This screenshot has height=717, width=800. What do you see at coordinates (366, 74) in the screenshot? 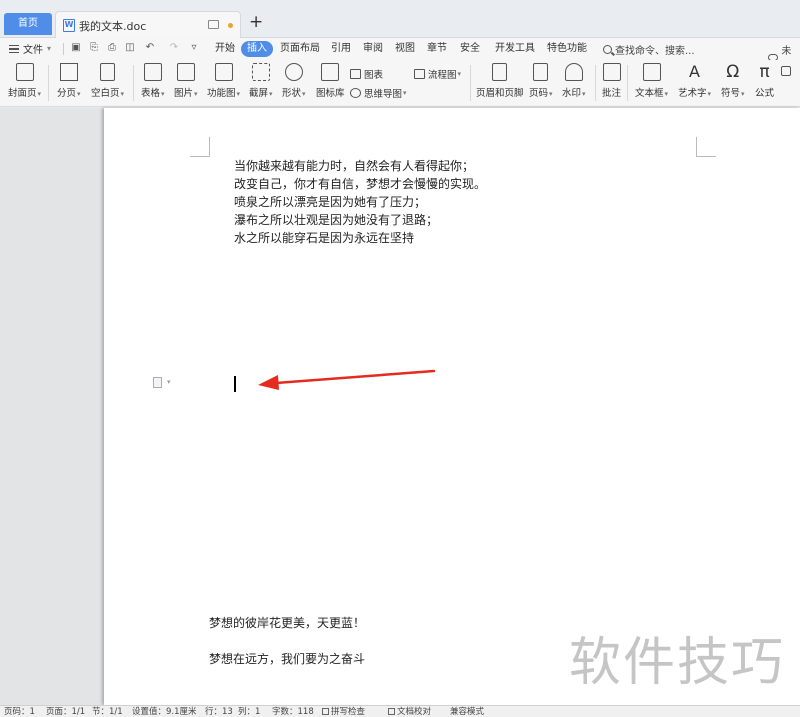
I see `chart-button: 图表` at bounding box center [366, 74].